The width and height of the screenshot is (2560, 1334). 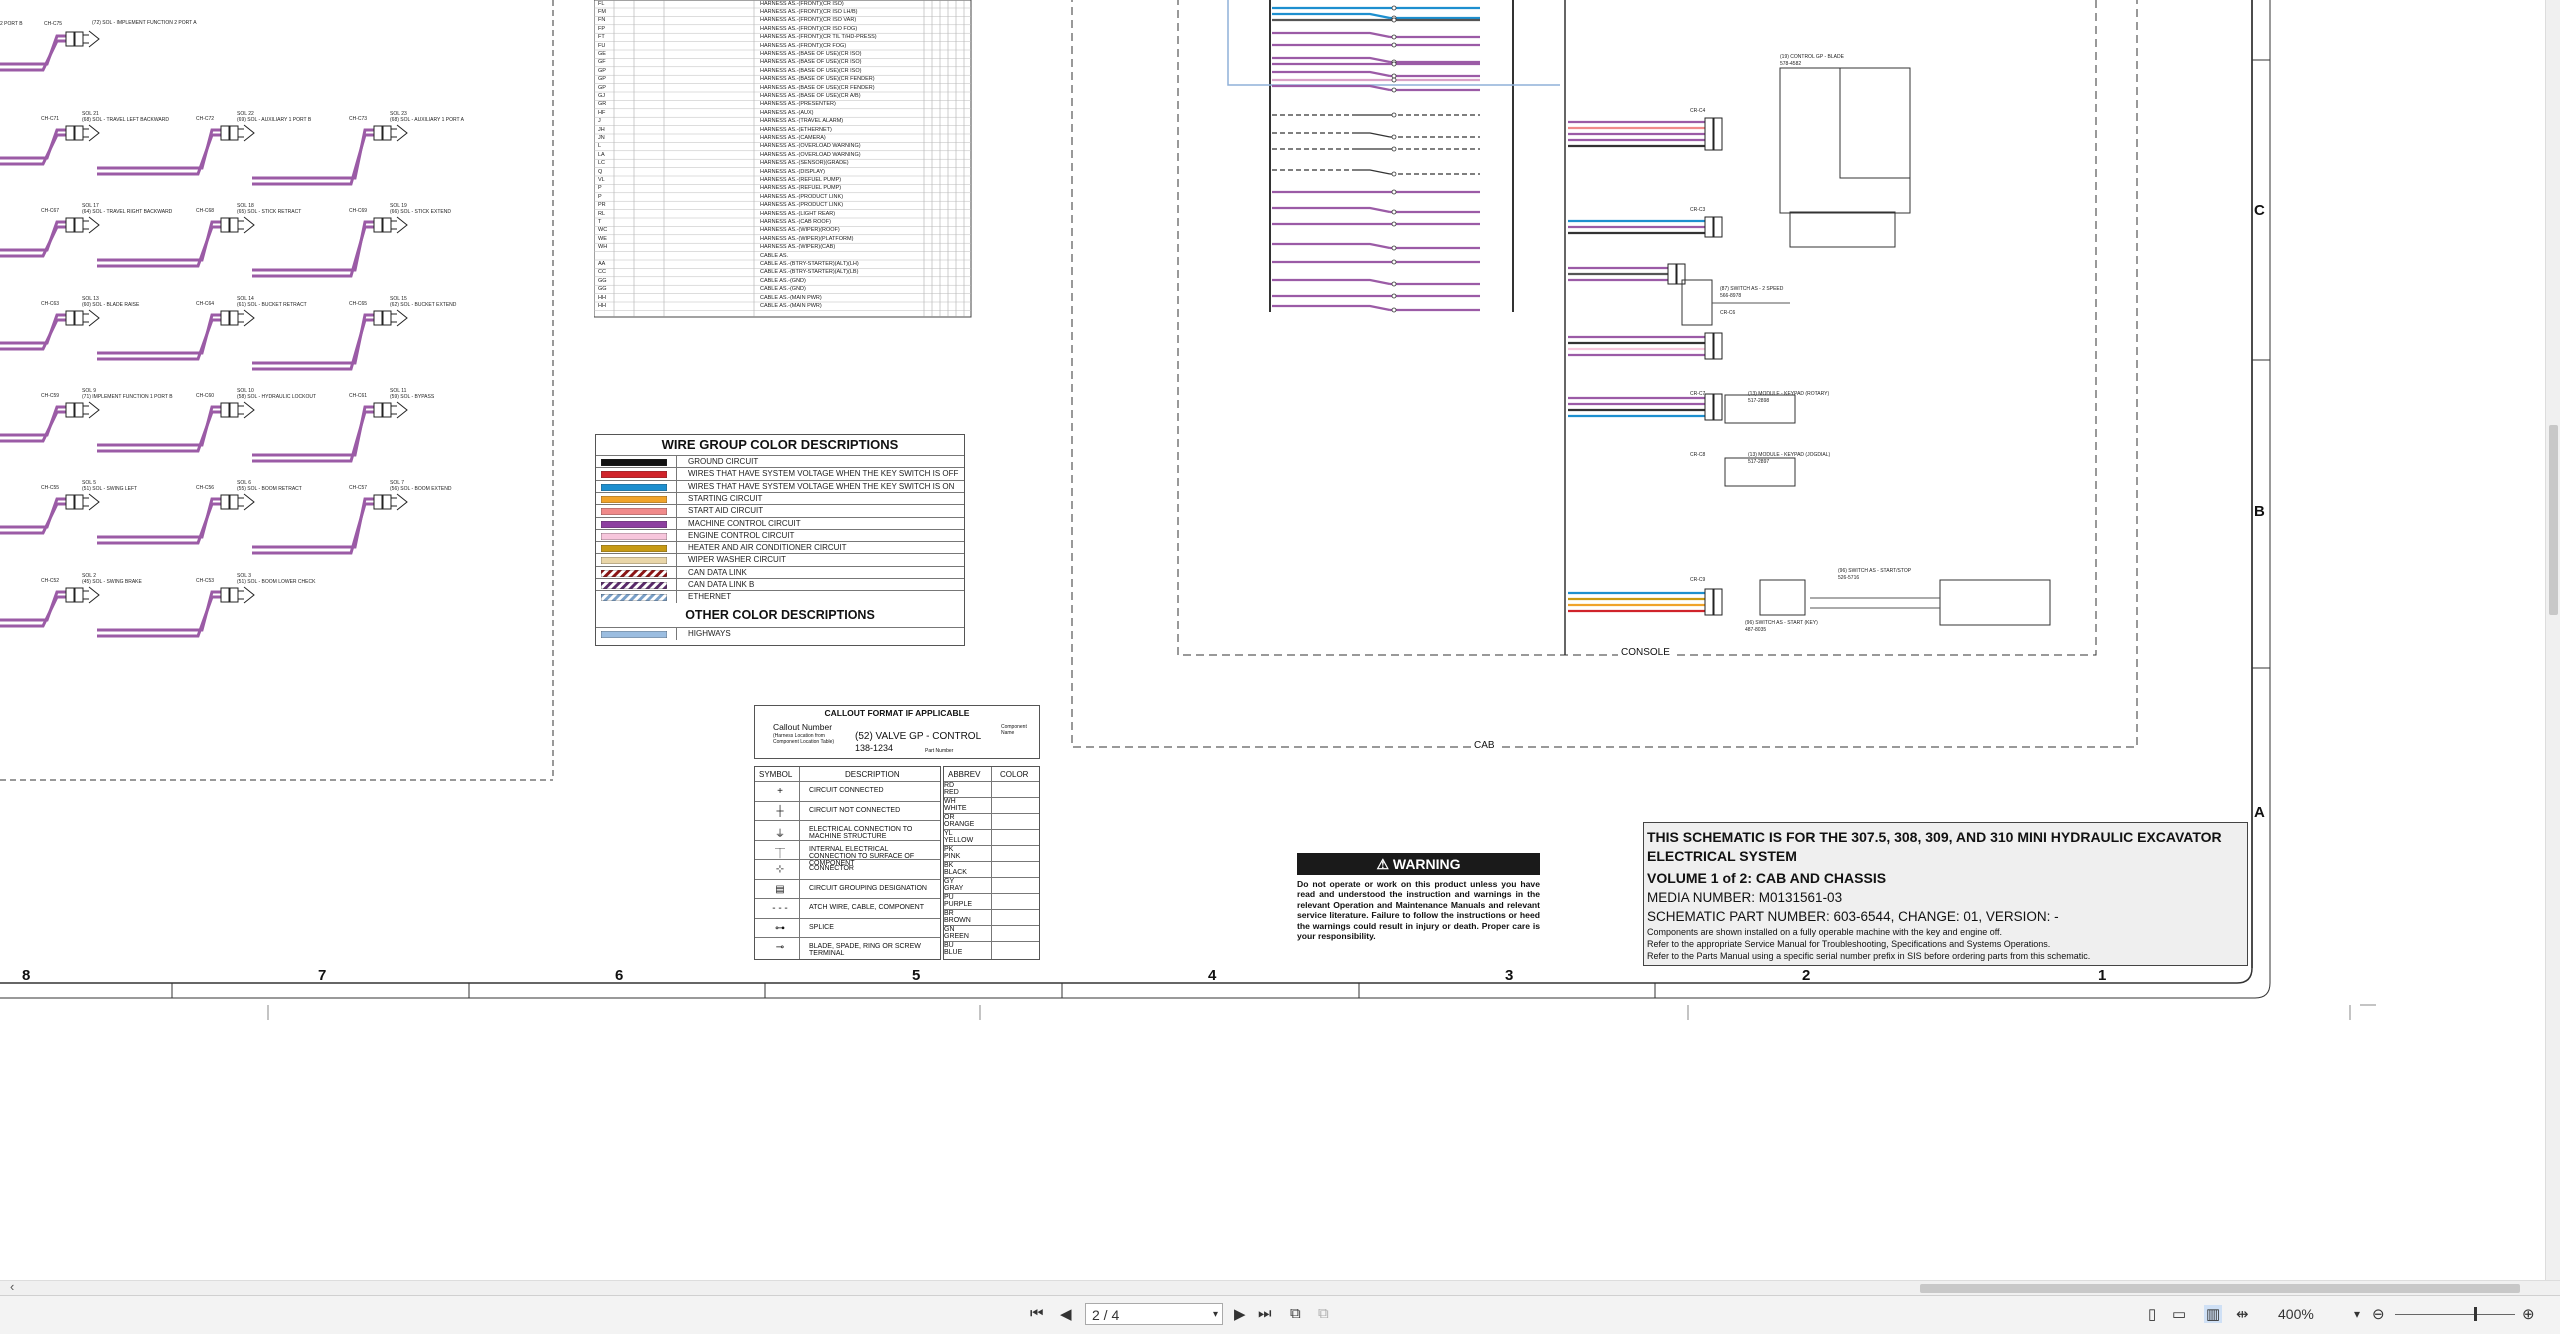 I want to click on zoom-level: 400%, so click(x=2296, y=1314).